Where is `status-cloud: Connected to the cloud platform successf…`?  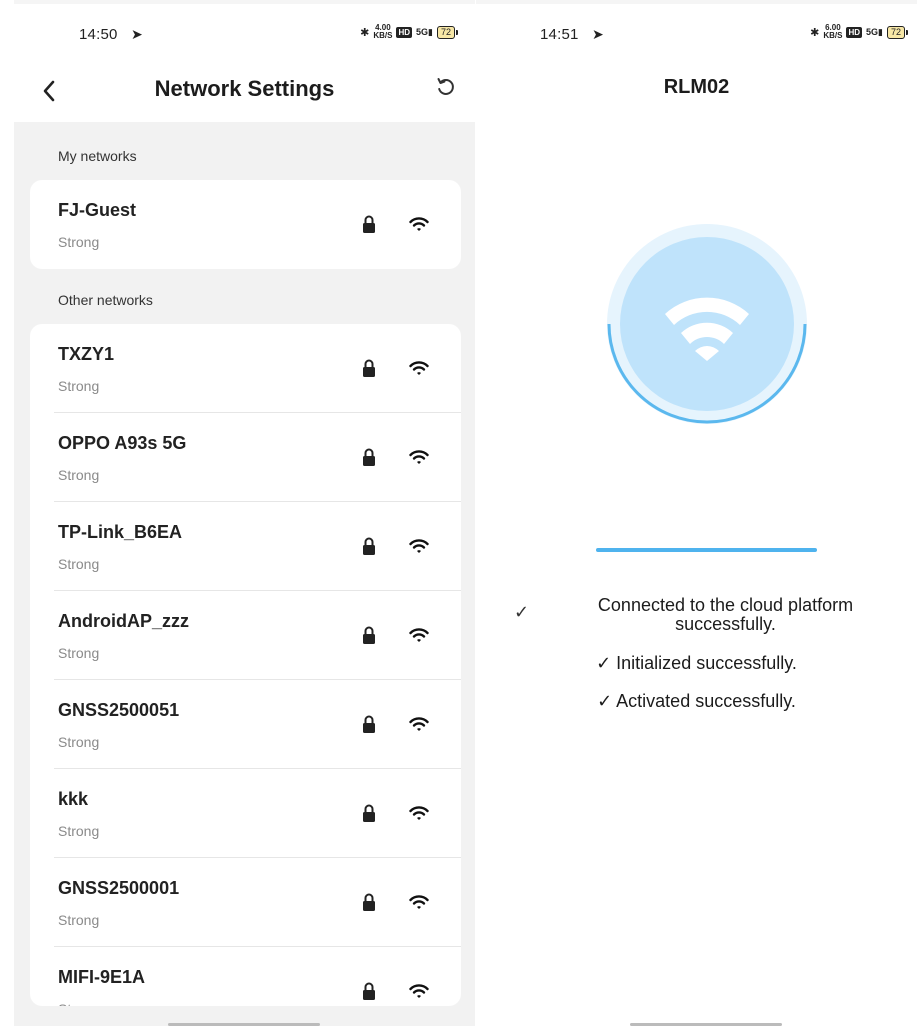
status-cloud: Connected to the cloud platform successf… is located at coordinates (725, 615).